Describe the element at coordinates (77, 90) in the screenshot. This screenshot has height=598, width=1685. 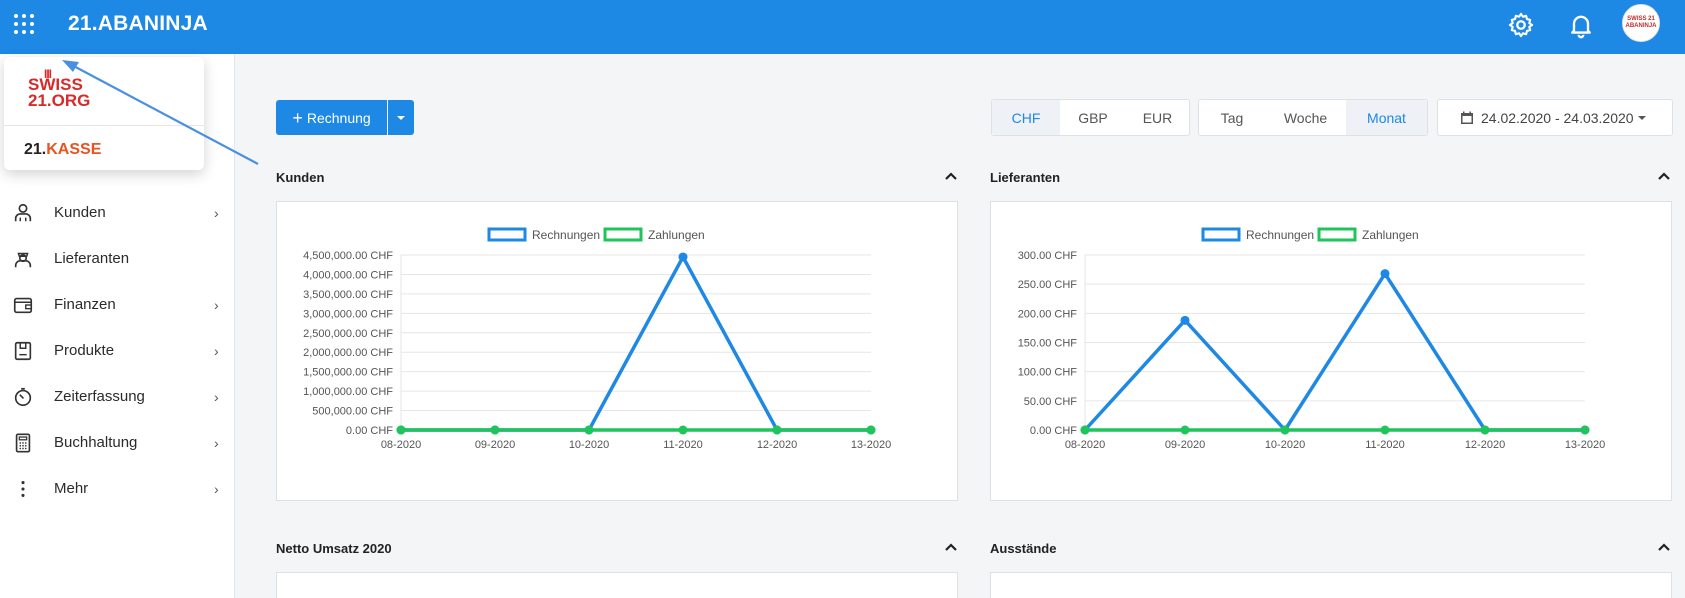
I see `app-swiss21-org: III SWISS 21.ORG` at that location.